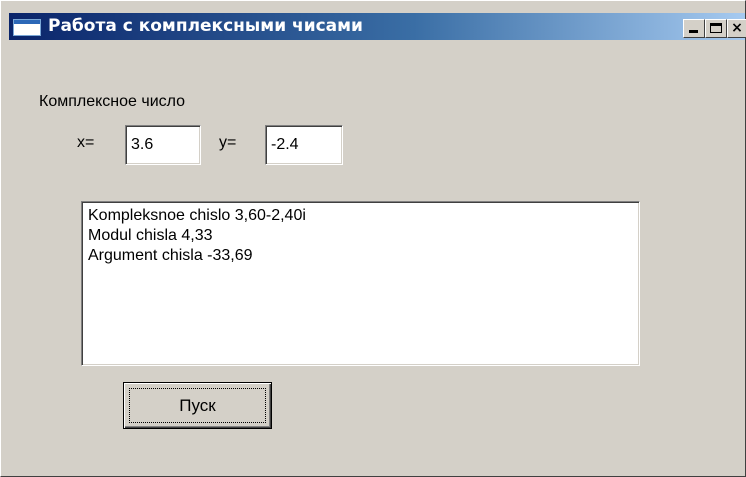 The height and width of the screenshot is (477, 746). What do you see at coordinates (694, 28) in the screenshot?
I see `minimize-button` at bounding box center [694, 28].